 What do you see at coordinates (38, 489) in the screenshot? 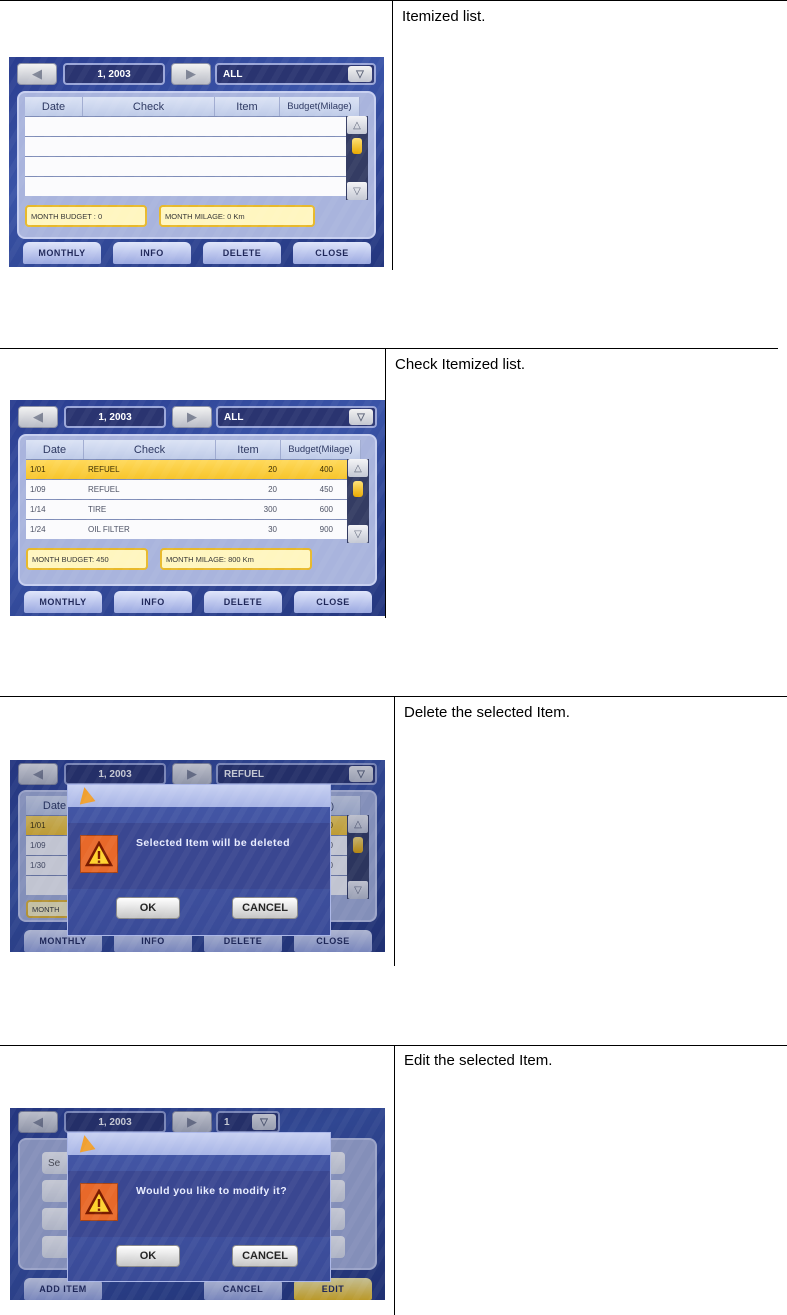
I see `row-date: 1/09` at bounding box center [38, 489].